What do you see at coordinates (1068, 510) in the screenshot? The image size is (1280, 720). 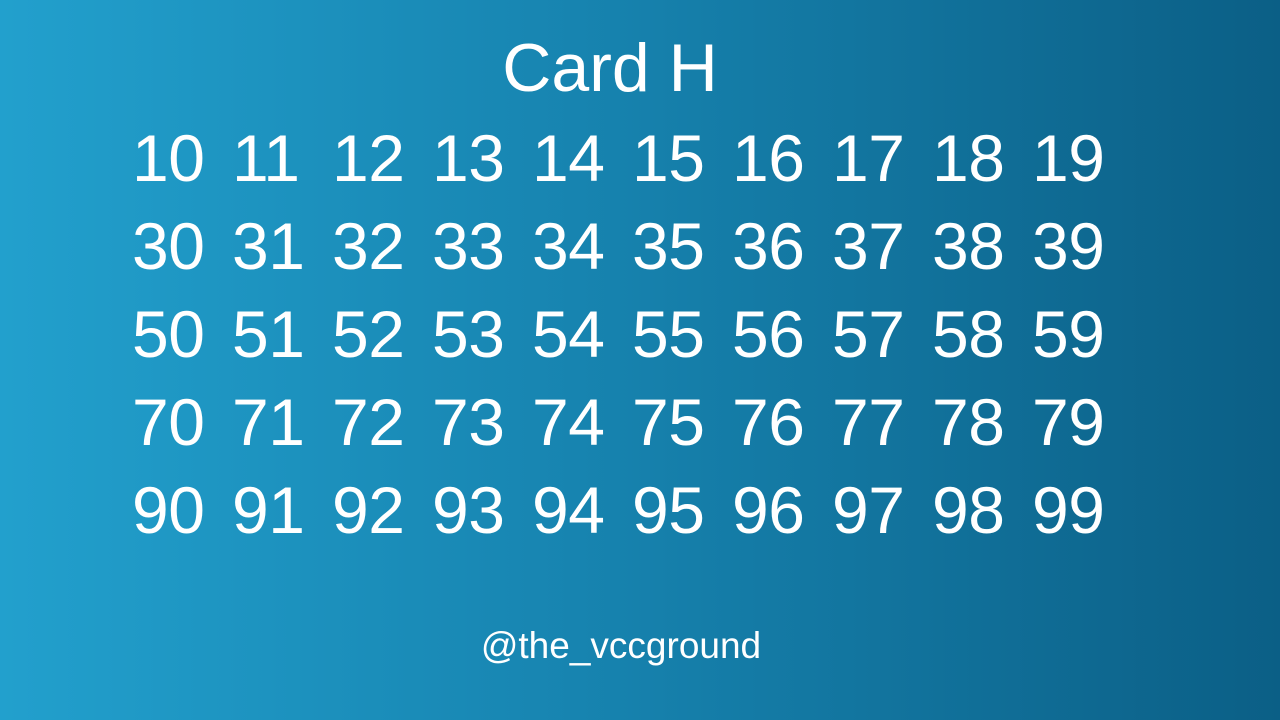 I see `number-cell: 99` at bounding box center [1068, 510].